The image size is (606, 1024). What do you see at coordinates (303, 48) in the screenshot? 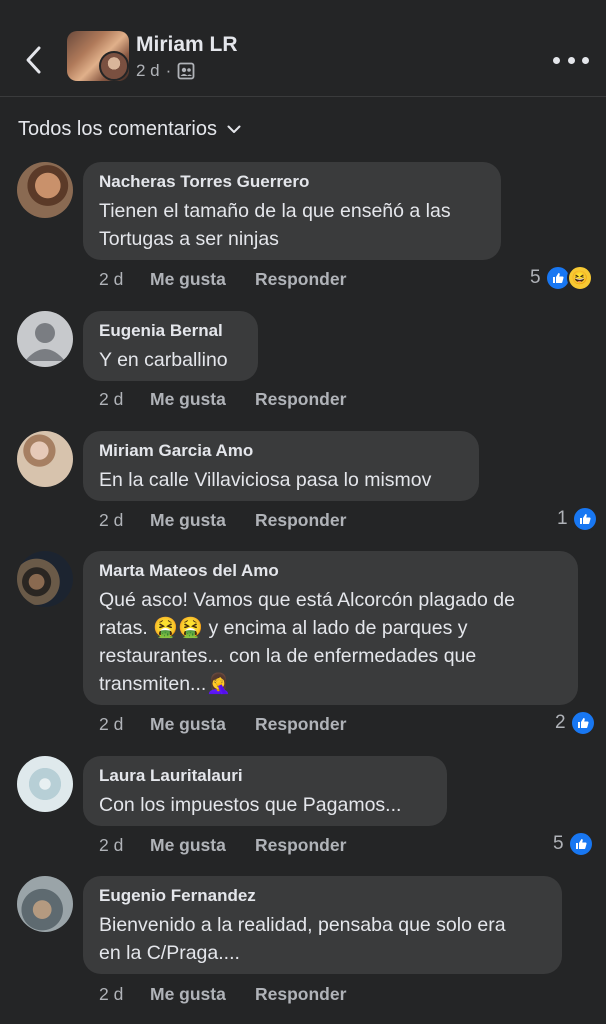
I see `post-header: Miriam LR 2 d ·` at bounding box center [303, 48].